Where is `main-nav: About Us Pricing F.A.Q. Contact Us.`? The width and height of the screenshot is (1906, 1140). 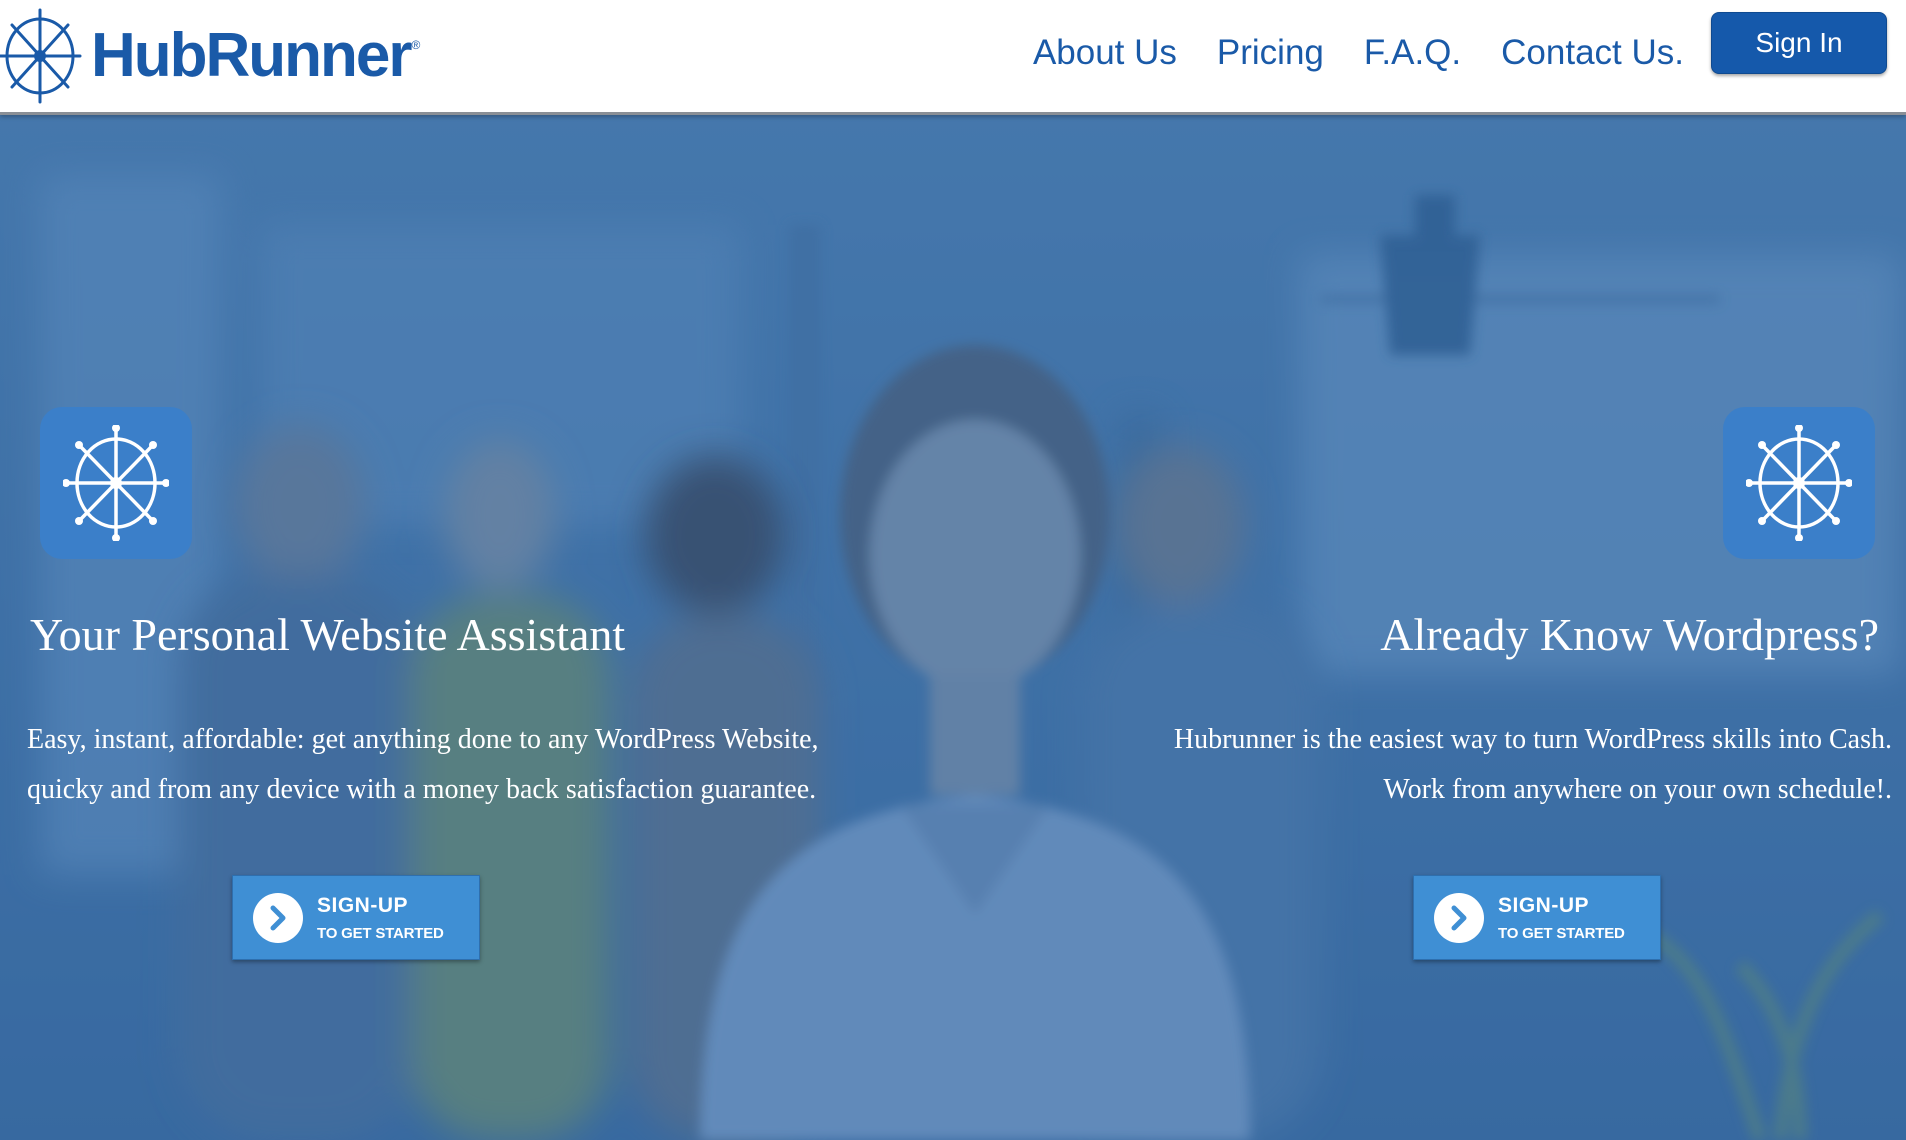 main-nav: About Us Pricing F.A.Q. Contact Us. is located at coordinates (1338, 53).